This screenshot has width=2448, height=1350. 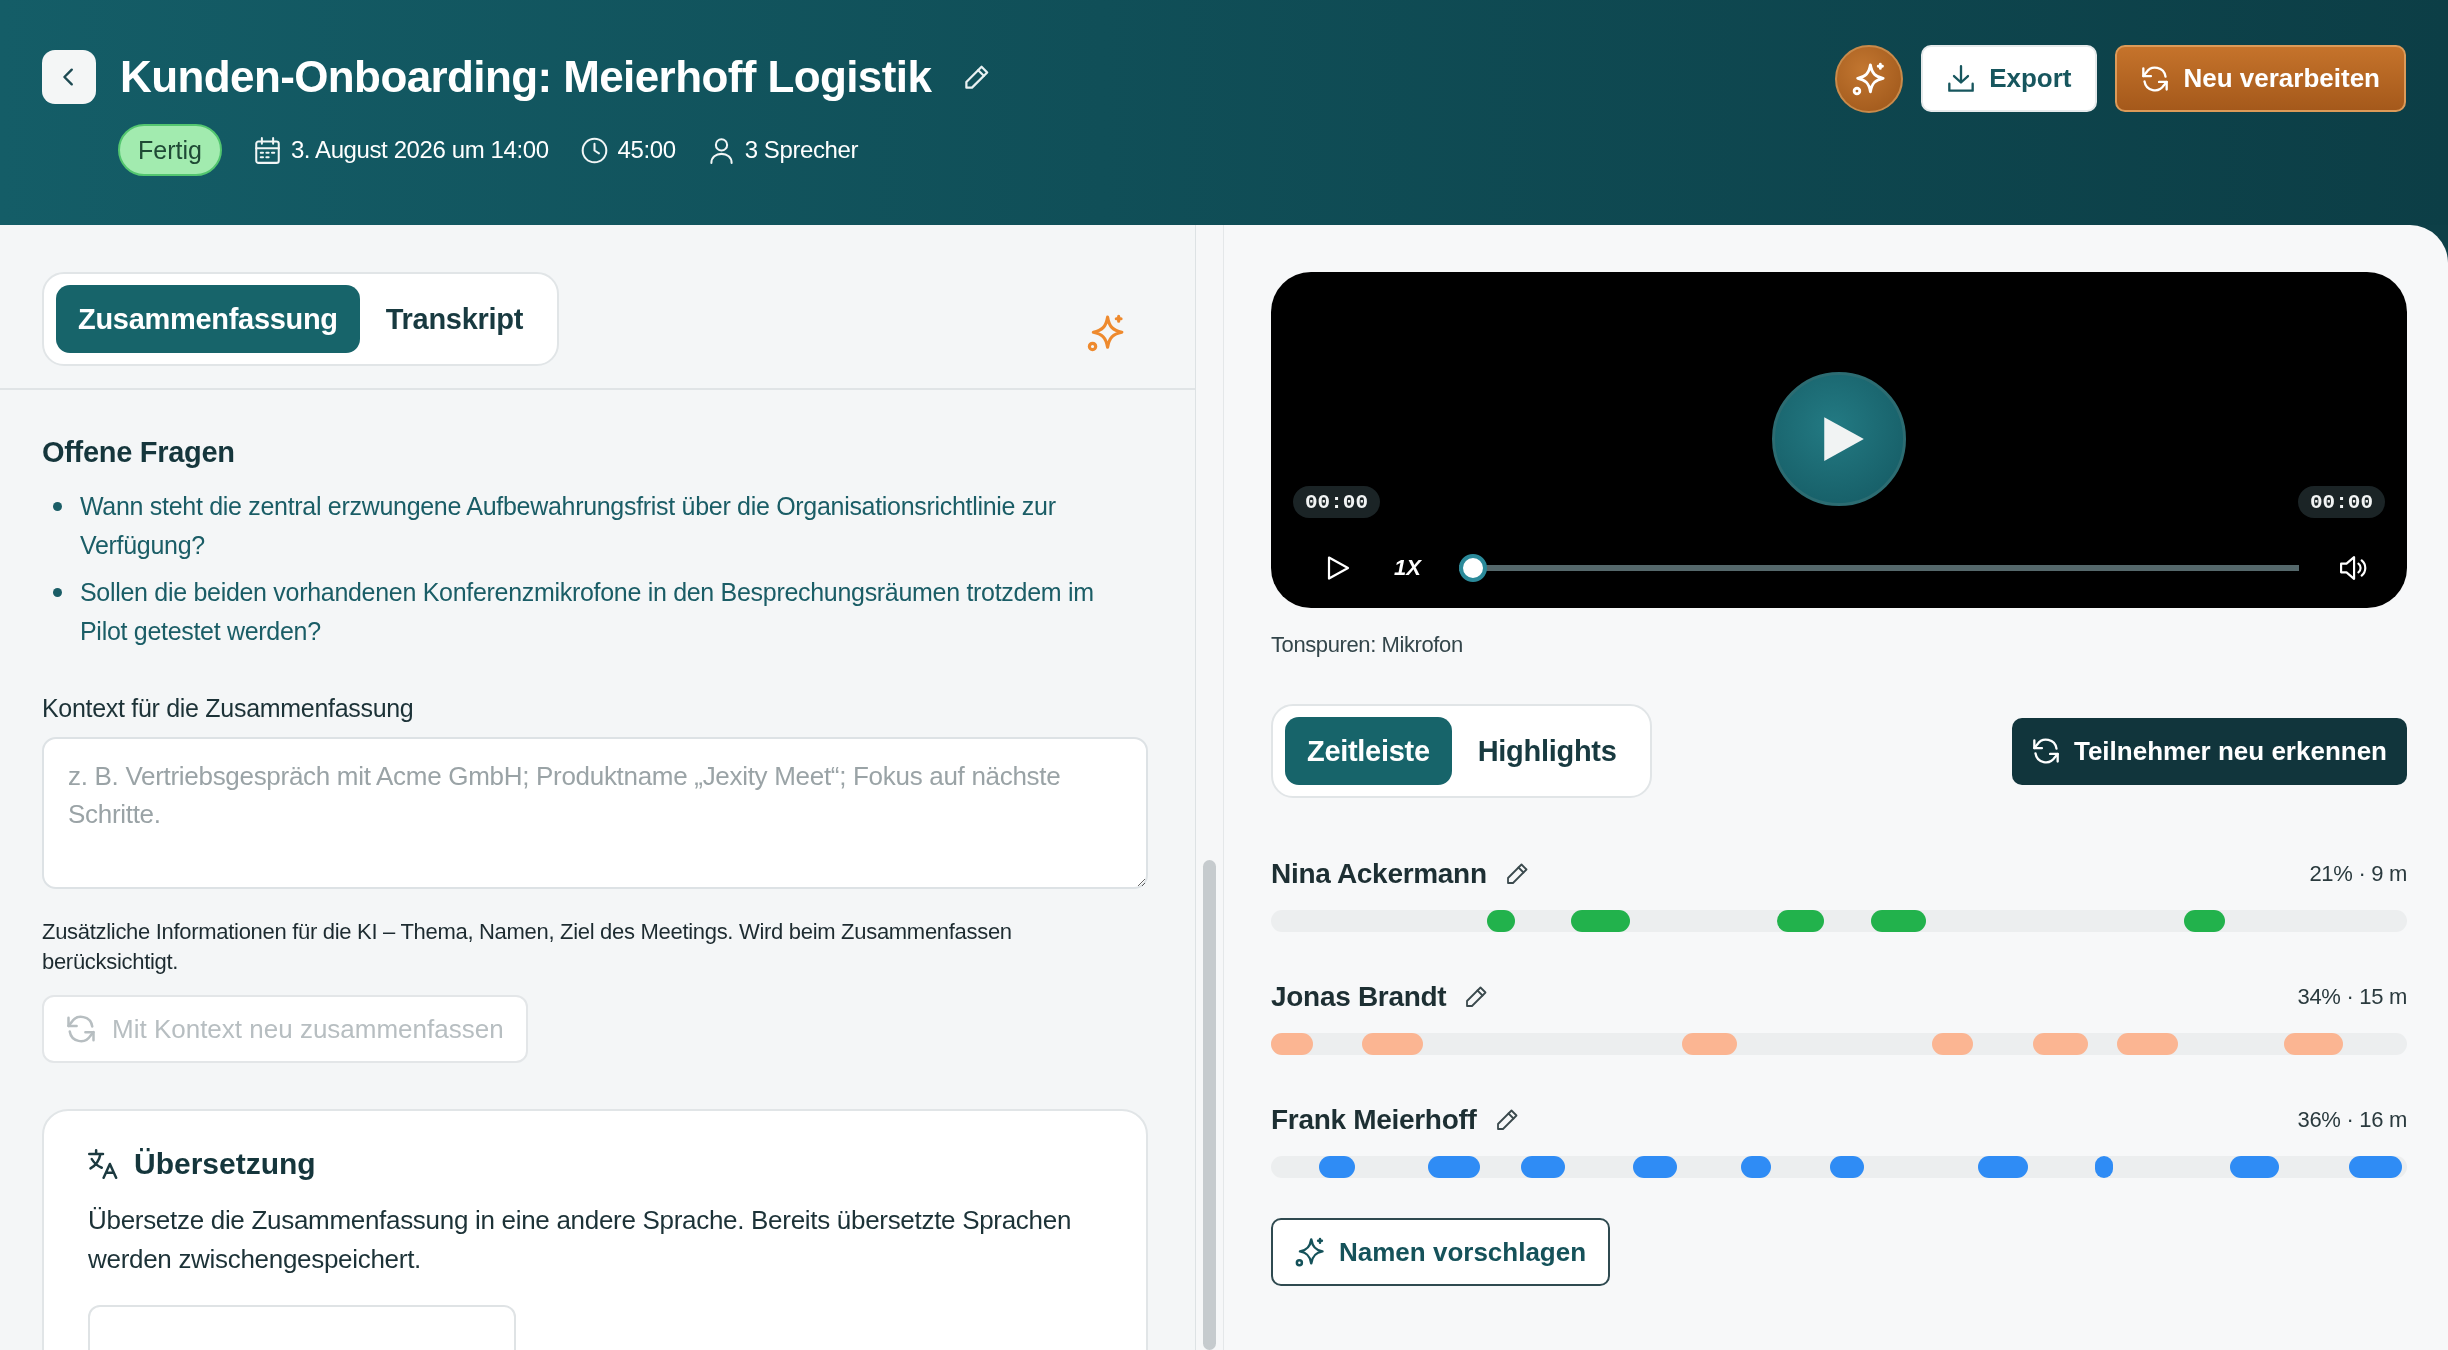 I want to click on reprocess-button: Neu verarbeiten, so click(x=2260, y=78).